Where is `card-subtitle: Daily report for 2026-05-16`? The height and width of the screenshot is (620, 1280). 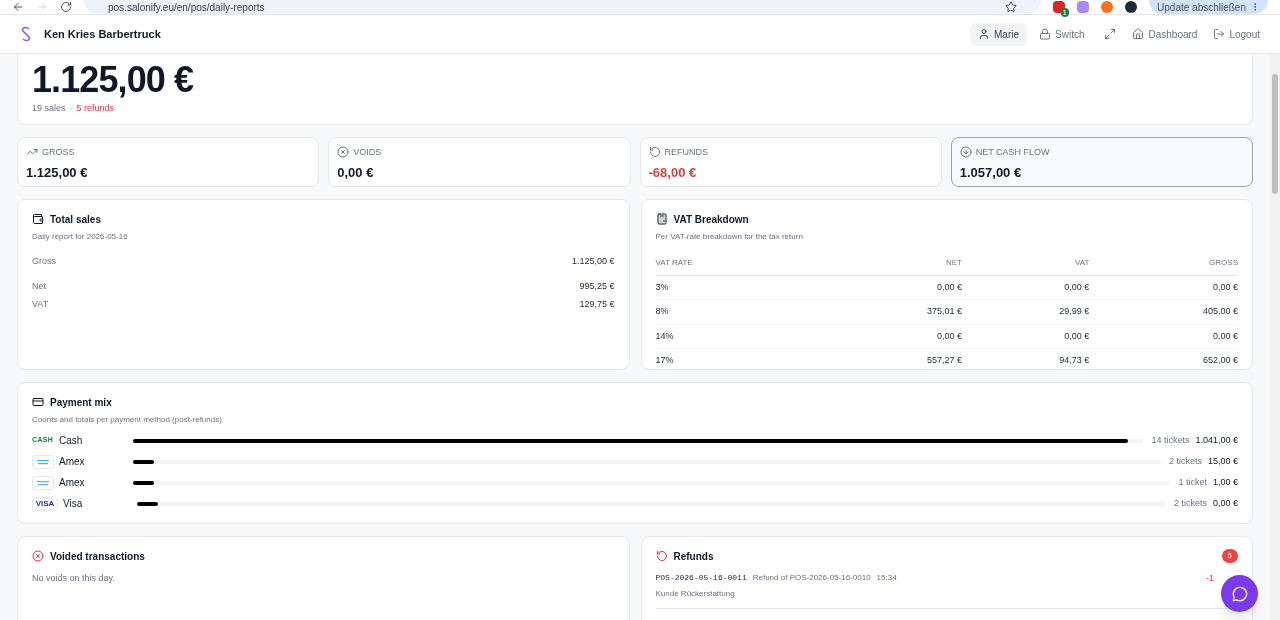
card-subtitle: Daily report for 2026-05-16 is located at coordinates (80, 236).